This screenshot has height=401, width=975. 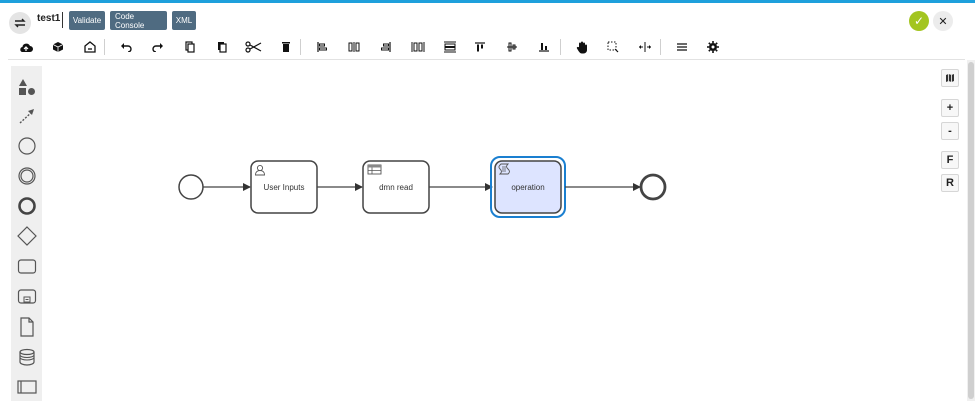 What do you see at coordinates (653, 187) in the screenshot?
I see `end-event` at bounding box center [653, 187].